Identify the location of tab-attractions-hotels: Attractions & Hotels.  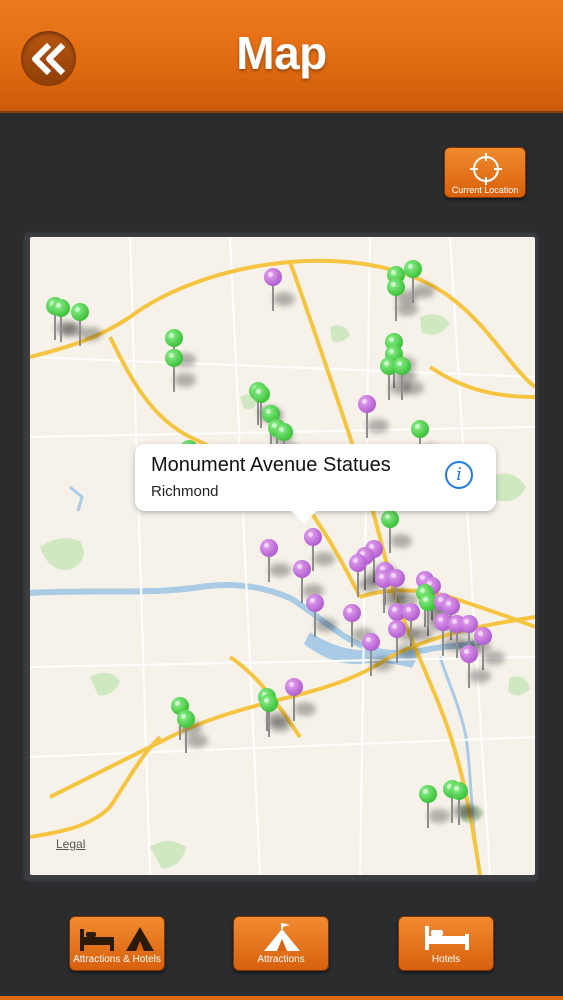
(117, 943).